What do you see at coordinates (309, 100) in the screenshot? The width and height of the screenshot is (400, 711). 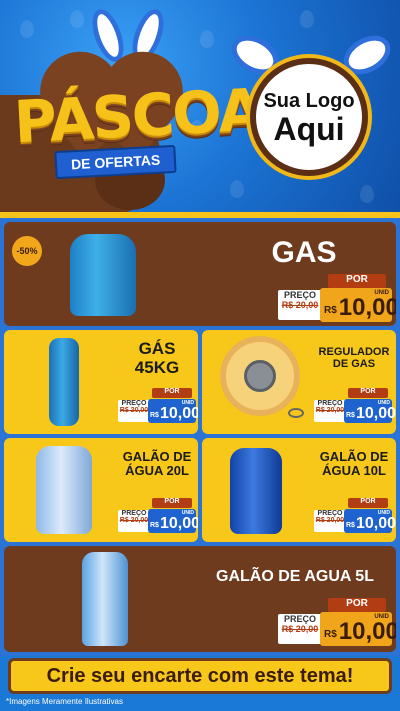 I see `logo-line1: Sua Logo` at bounding box center [309, 100].